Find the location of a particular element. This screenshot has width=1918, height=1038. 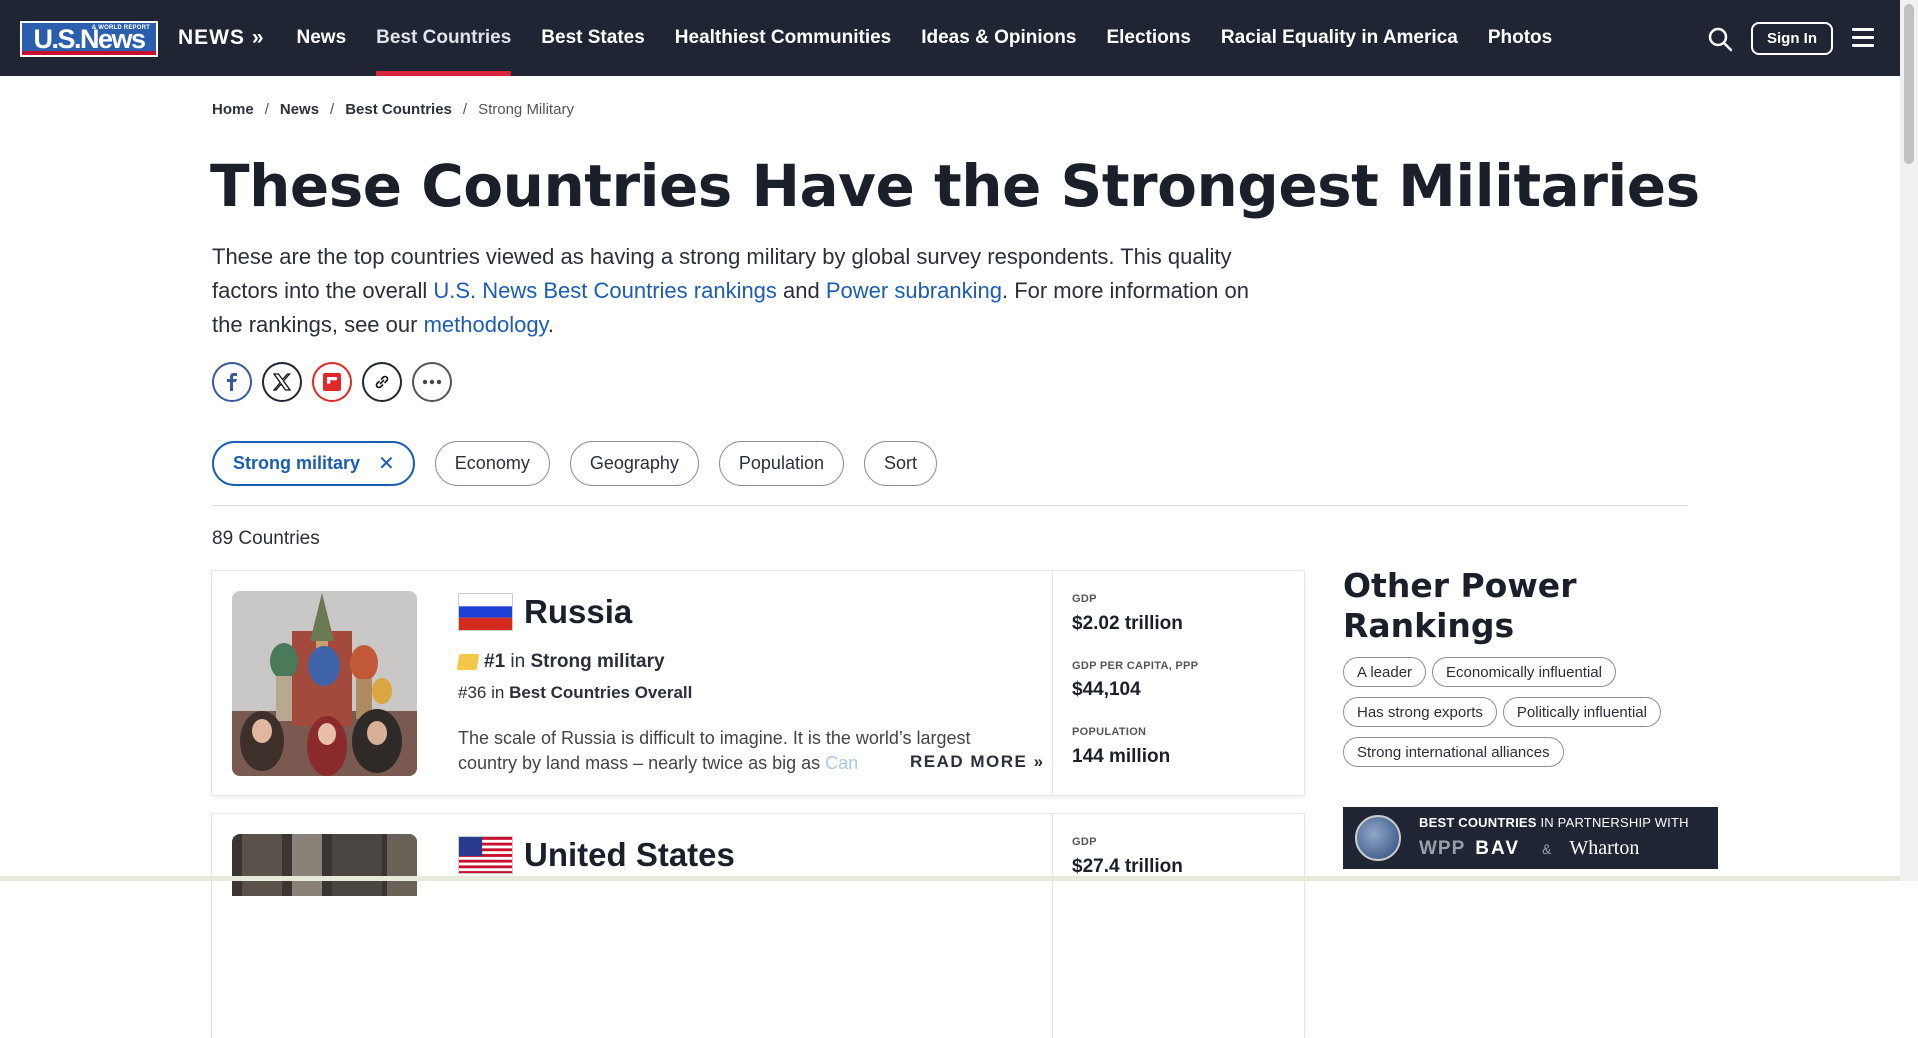

nav-item-best-countries: Best Countries is located at coordinates (444, 38).